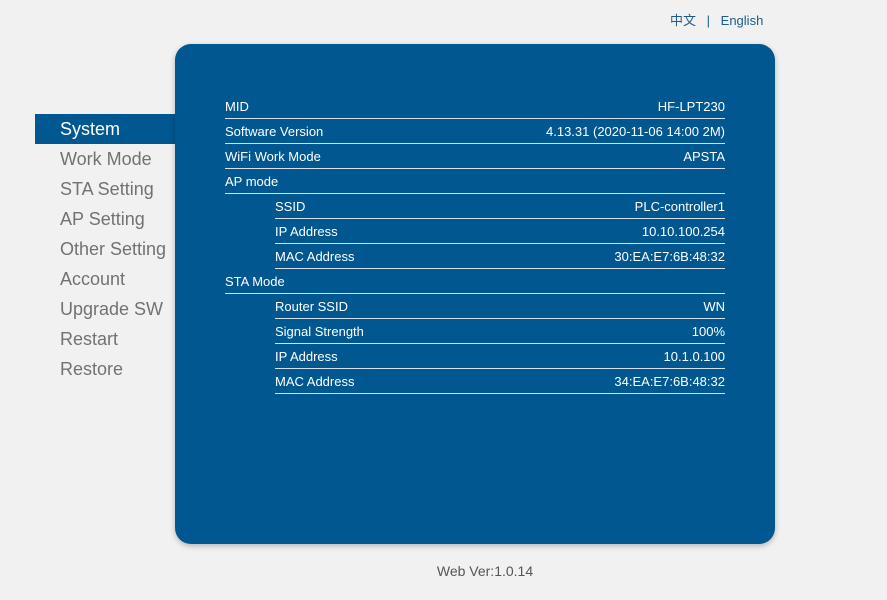 Image resolution: width=887 pixels, height=600 pixels. I want to click on sidebar-item-restore: Restore, so click(105, 369).